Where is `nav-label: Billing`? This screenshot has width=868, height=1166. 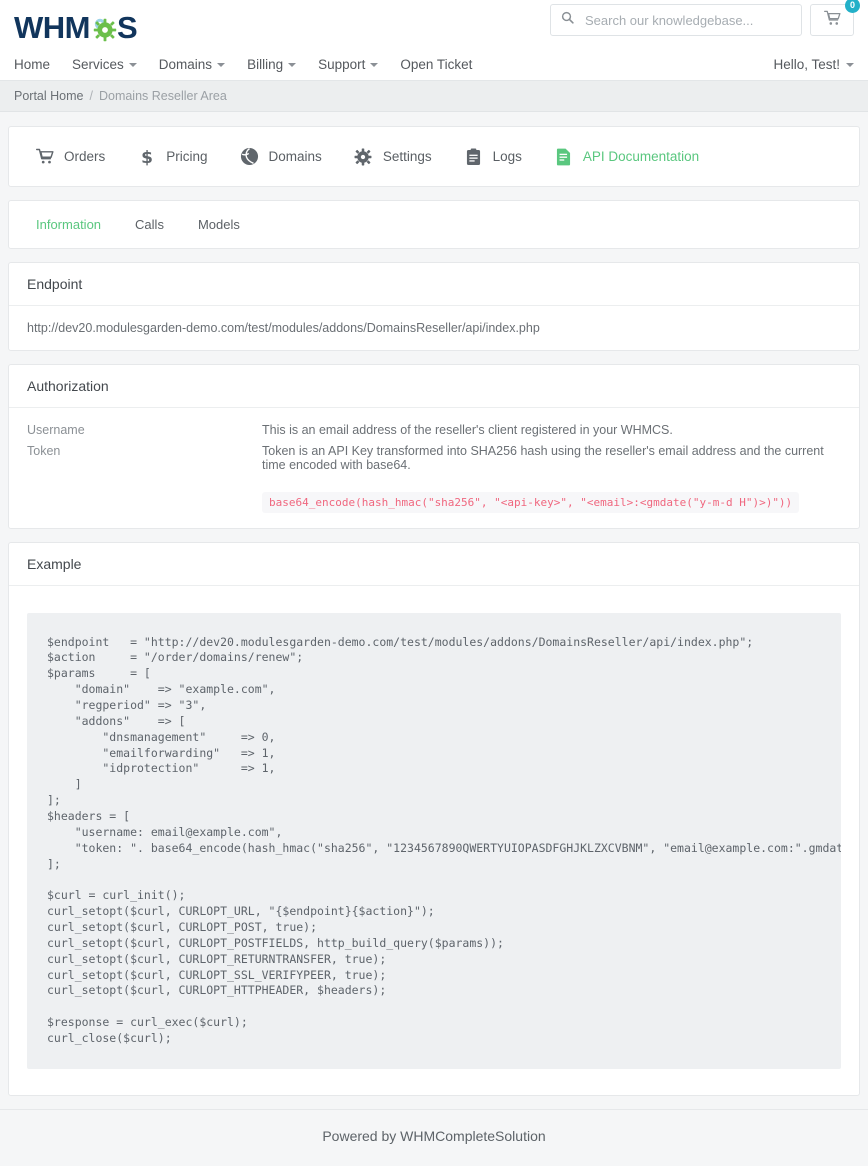 nav-label: Billing is located at coordinates (265, 64).